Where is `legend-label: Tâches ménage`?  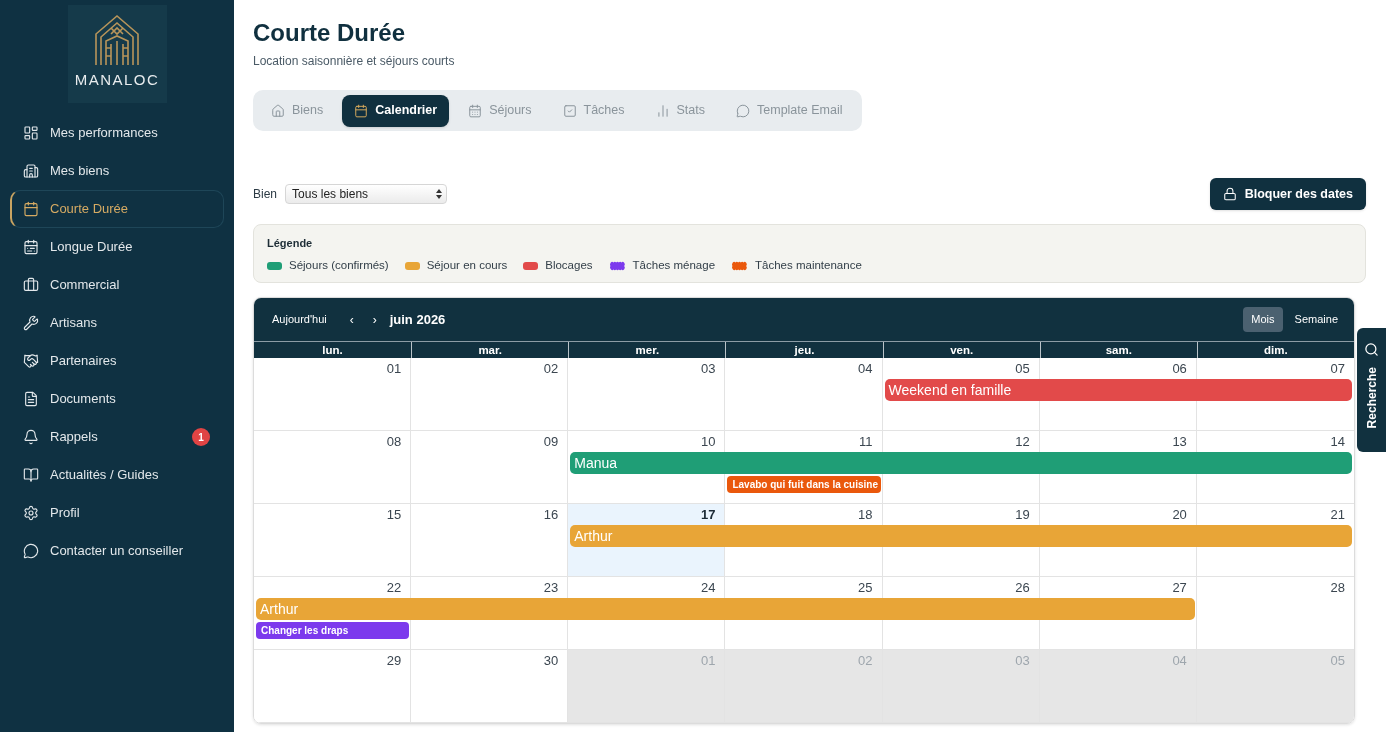
legend-label: Tâches ménage is located at coordinates (674, 265).